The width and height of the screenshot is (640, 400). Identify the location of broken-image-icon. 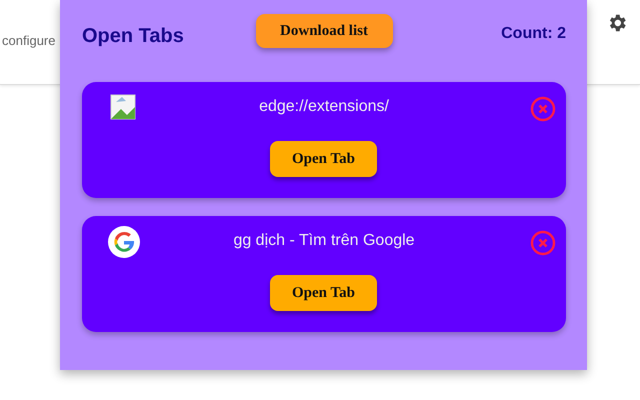
(123, 107).